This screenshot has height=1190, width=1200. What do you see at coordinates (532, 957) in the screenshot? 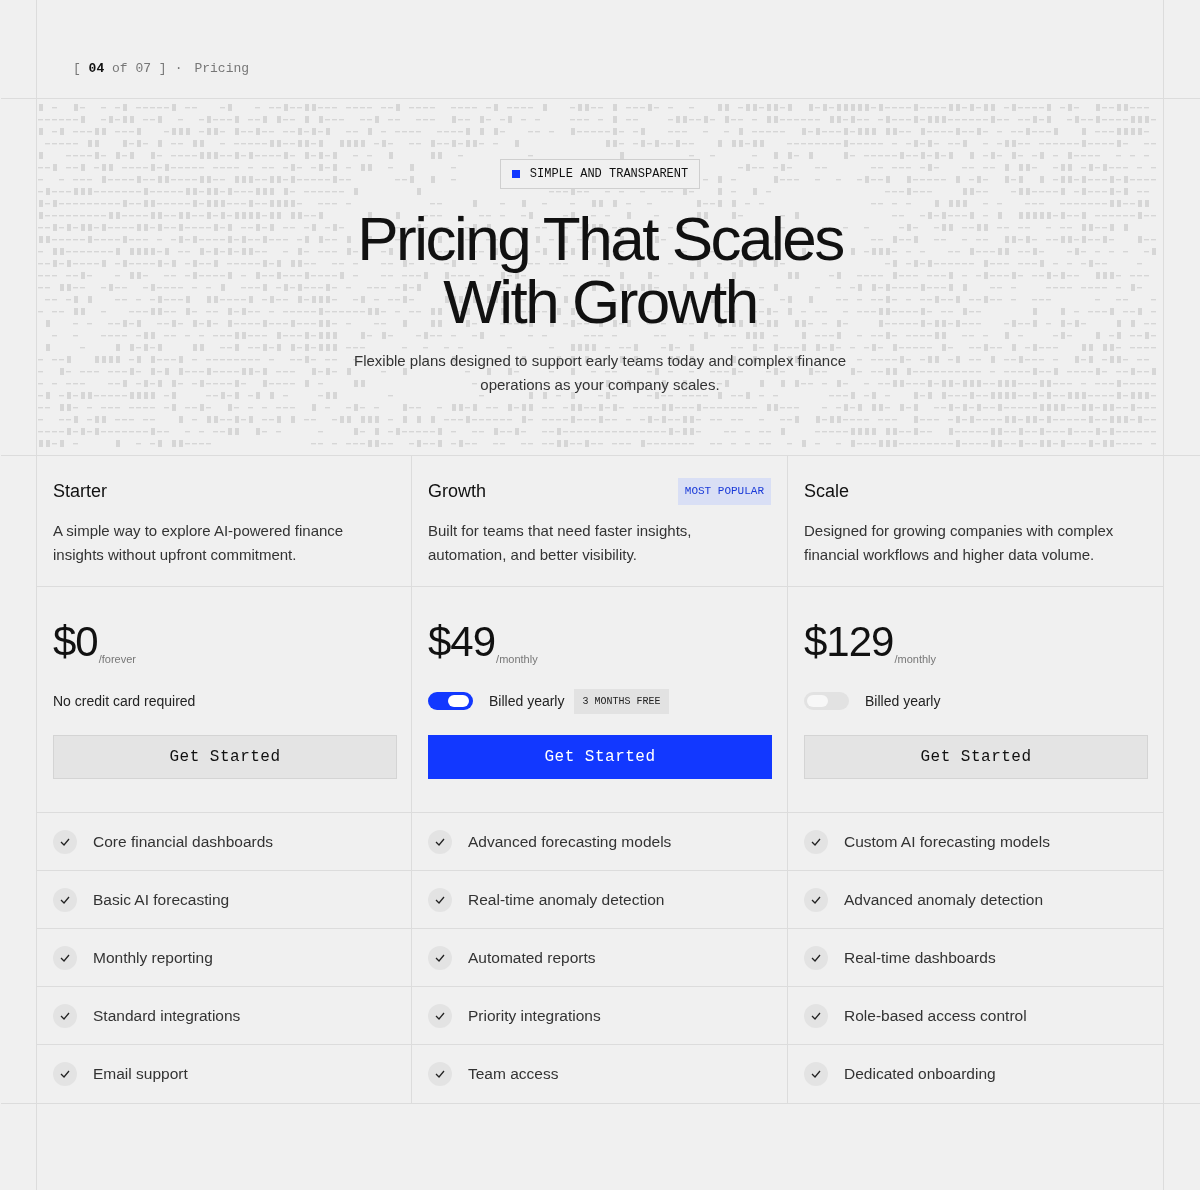
I see `feature-text: Automated reports` at bounding box center [532, 957].